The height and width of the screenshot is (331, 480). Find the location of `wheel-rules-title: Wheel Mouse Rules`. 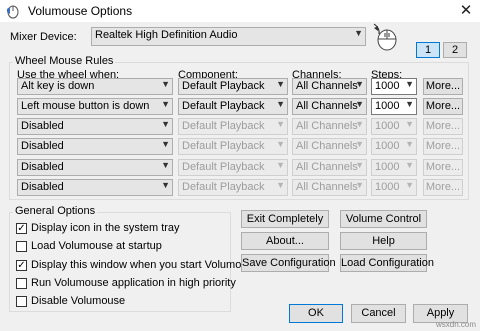

wheel-rules-title: Wheel Mouse Rules is located at coordinates (64, 61).